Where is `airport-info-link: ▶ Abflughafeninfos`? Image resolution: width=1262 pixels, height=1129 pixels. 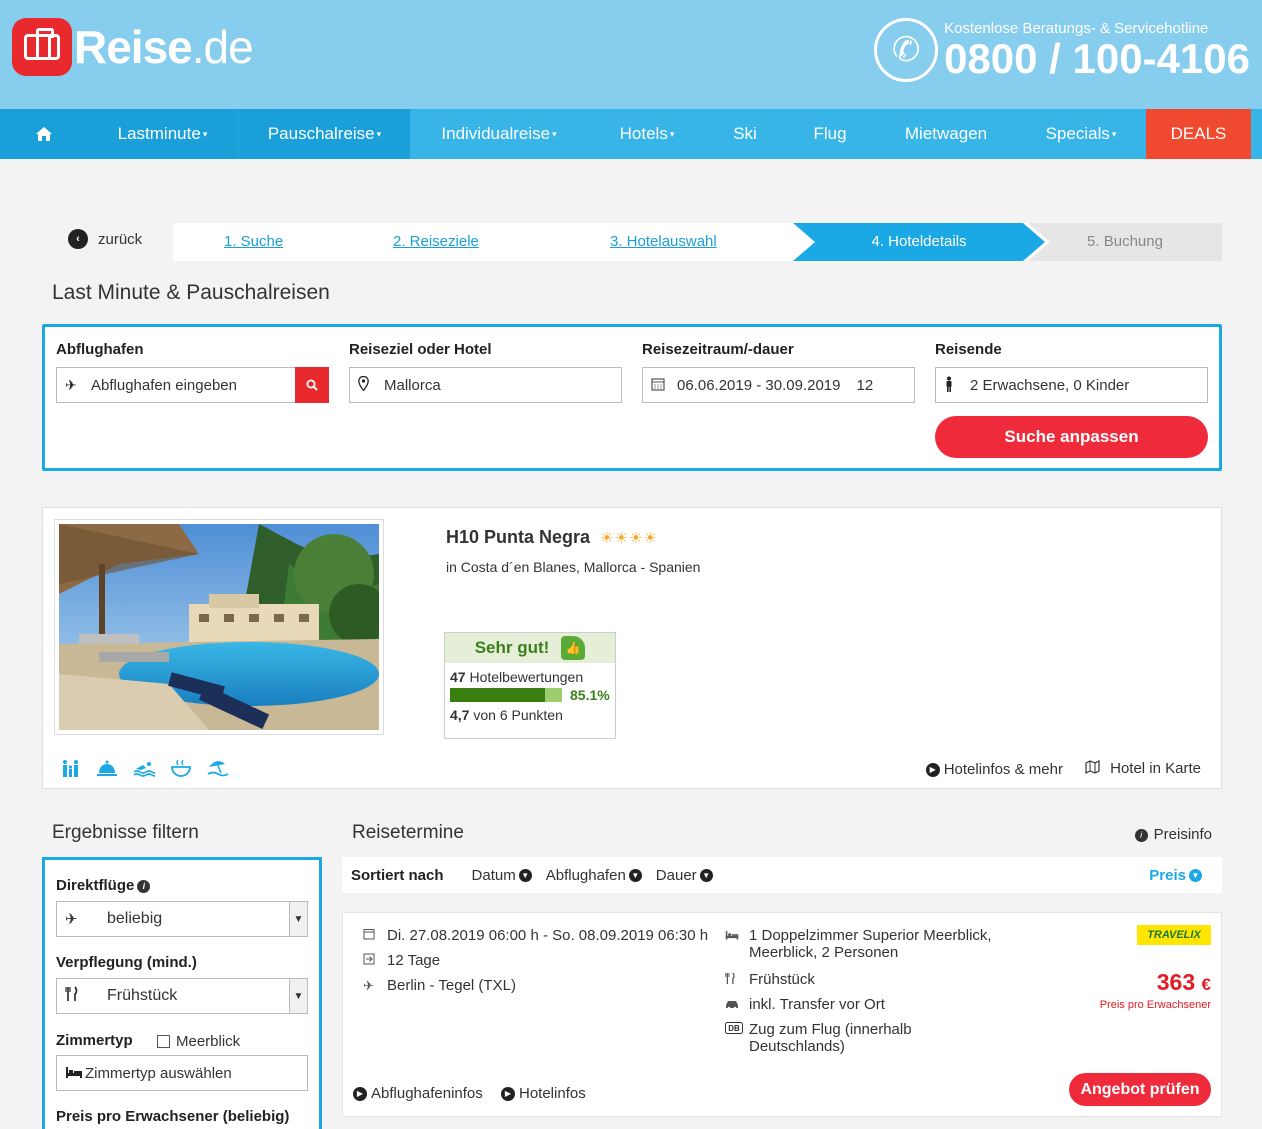 airport-info-link: ▶ Abflughafeninfos is located at coordinates (418, 1093).